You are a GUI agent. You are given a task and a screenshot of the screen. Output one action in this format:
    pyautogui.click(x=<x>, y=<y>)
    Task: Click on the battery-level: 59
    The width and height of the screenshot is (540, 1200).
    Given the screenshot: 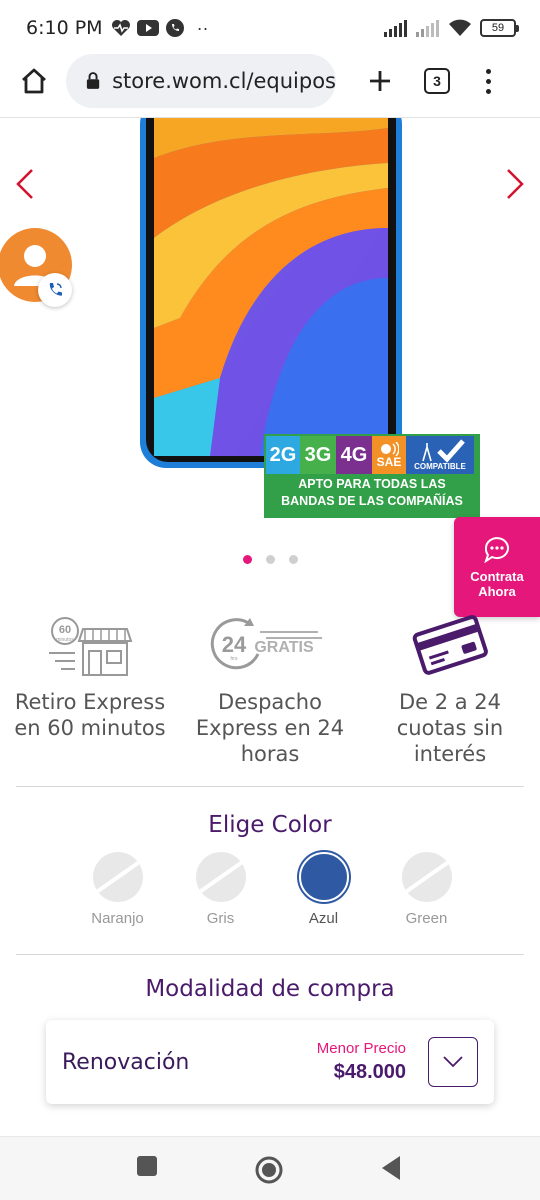 What is the action you would take?
    pyautogui.click(x=498, y=28)
    